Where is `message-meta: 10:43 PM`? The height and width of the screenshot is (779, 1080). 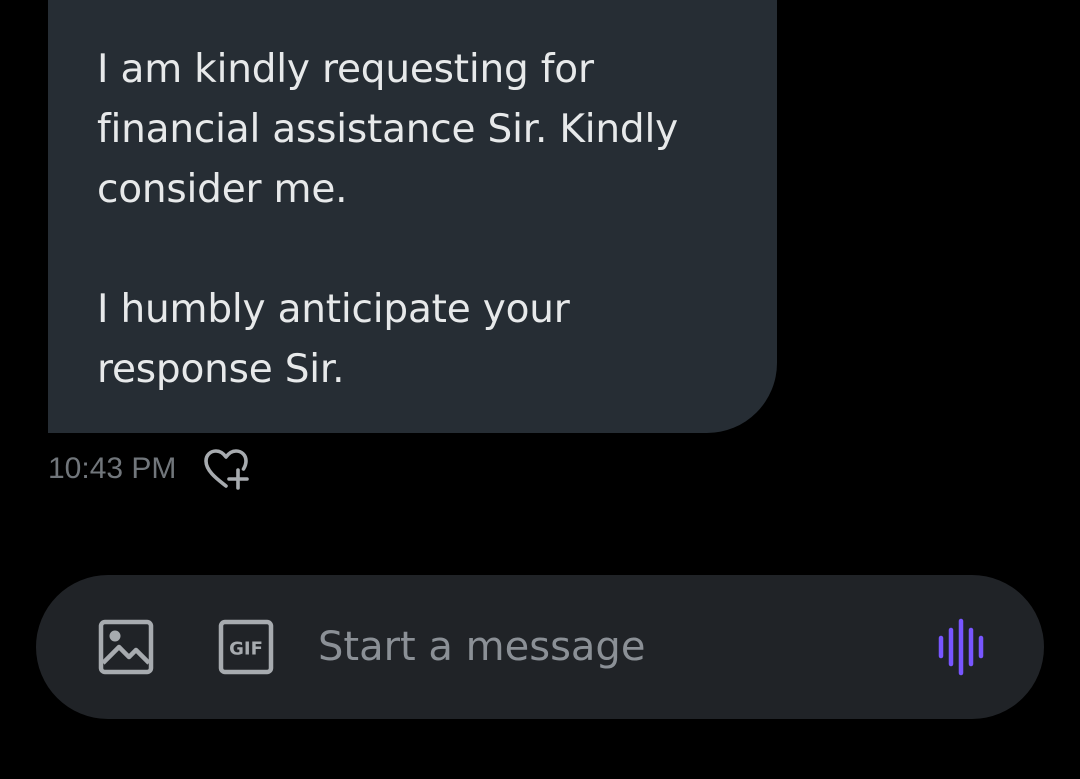
message-meta: 10:43 PM is located at coordinates (150, 469).